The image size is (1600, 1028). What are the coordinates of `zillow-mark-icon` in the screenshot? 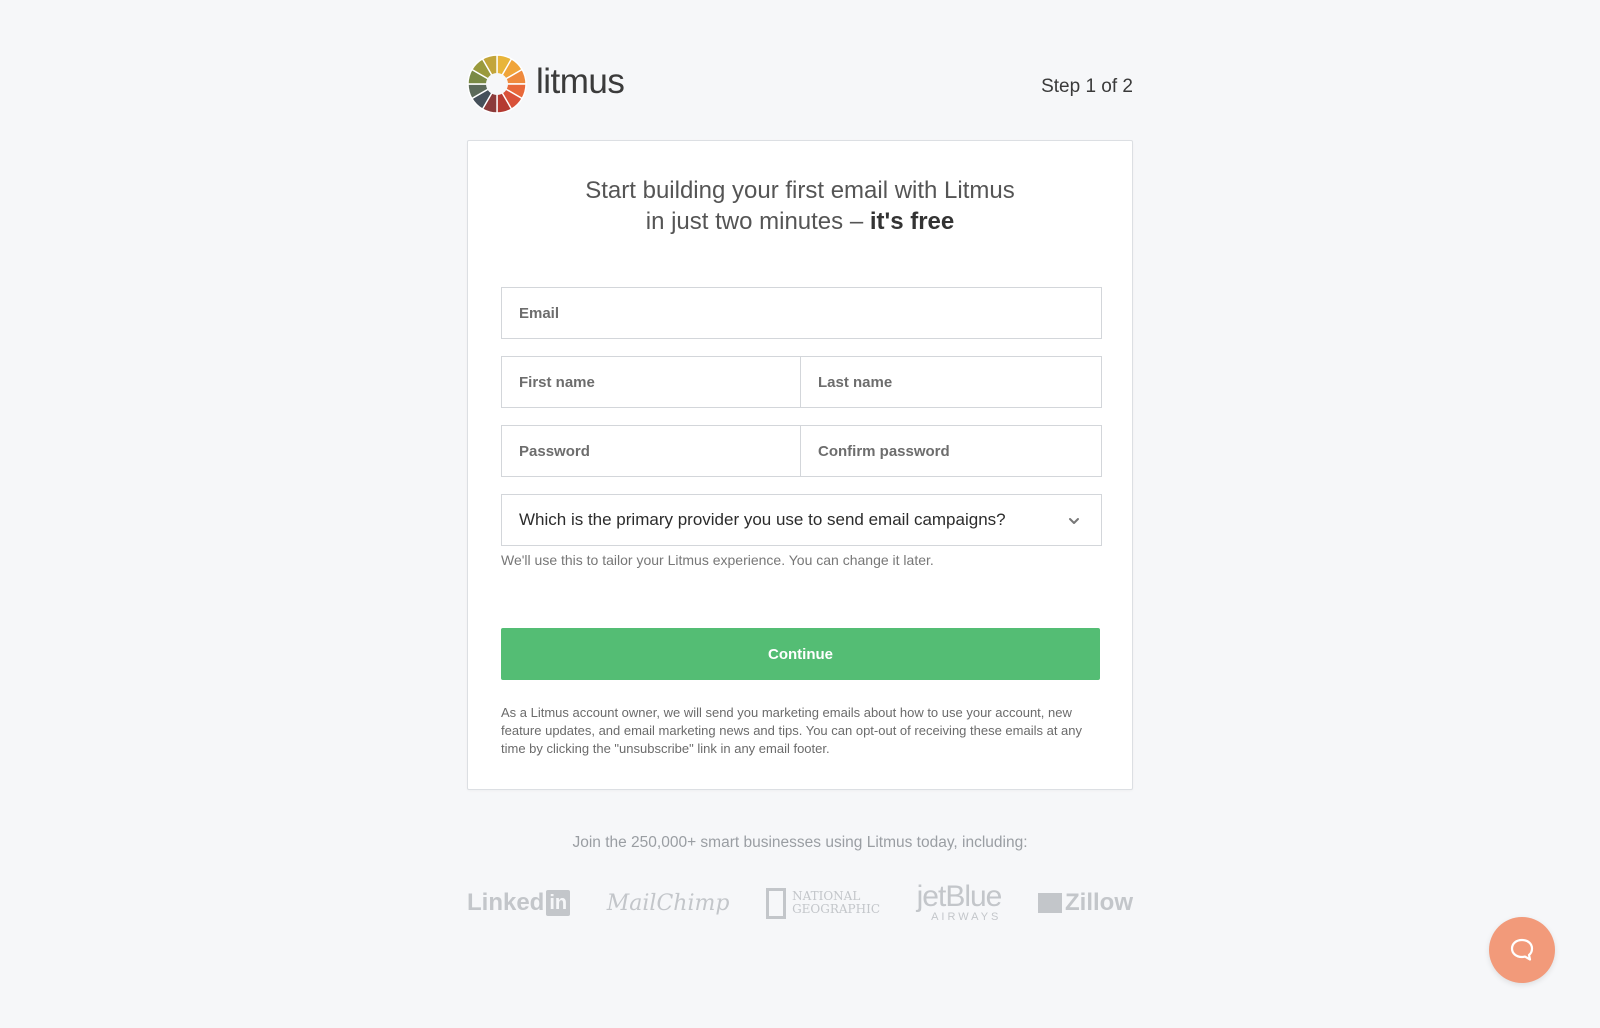 It's located at (1050, 903).